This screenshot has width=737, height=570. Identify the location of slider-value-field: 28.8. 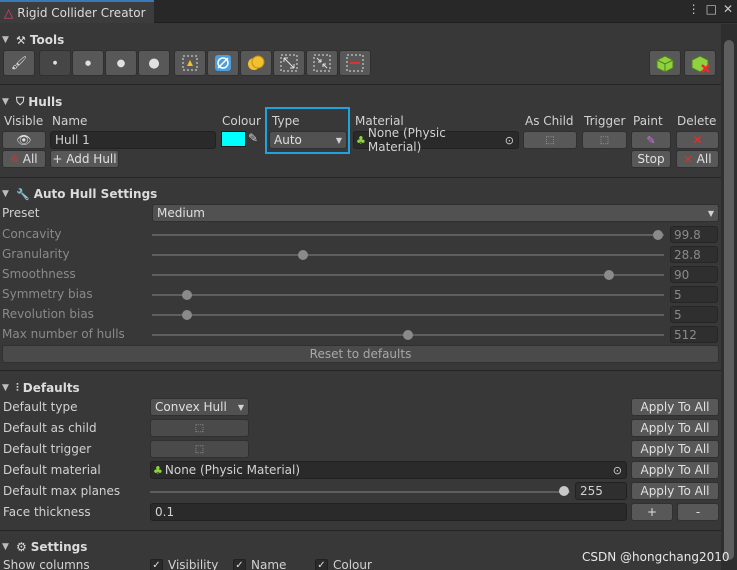
(694, 254).